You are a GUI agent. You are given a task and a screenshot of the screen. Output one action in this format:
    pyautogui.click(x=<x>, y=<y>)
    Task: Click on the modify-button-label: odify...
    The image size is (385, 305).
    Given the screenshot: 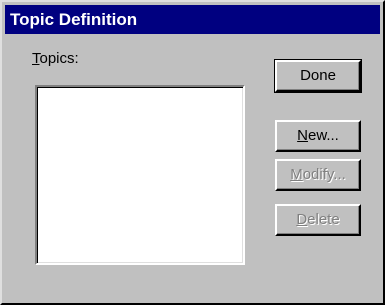 What is the action you would take?
    pyautogui.click(x=324, y=174)
    